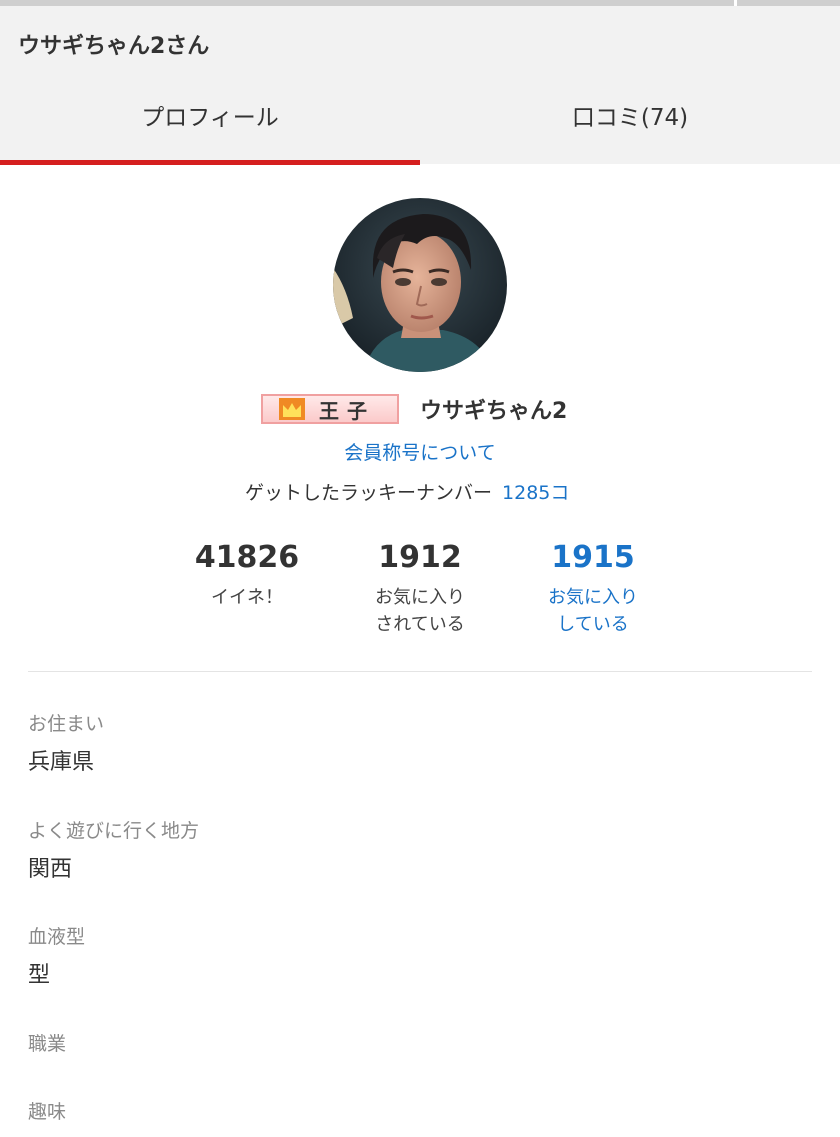  What do you see at coordinates (39, 975) in the screenshot?
I see `field-value-blood-type: 型` at bounding box center [39, 975].